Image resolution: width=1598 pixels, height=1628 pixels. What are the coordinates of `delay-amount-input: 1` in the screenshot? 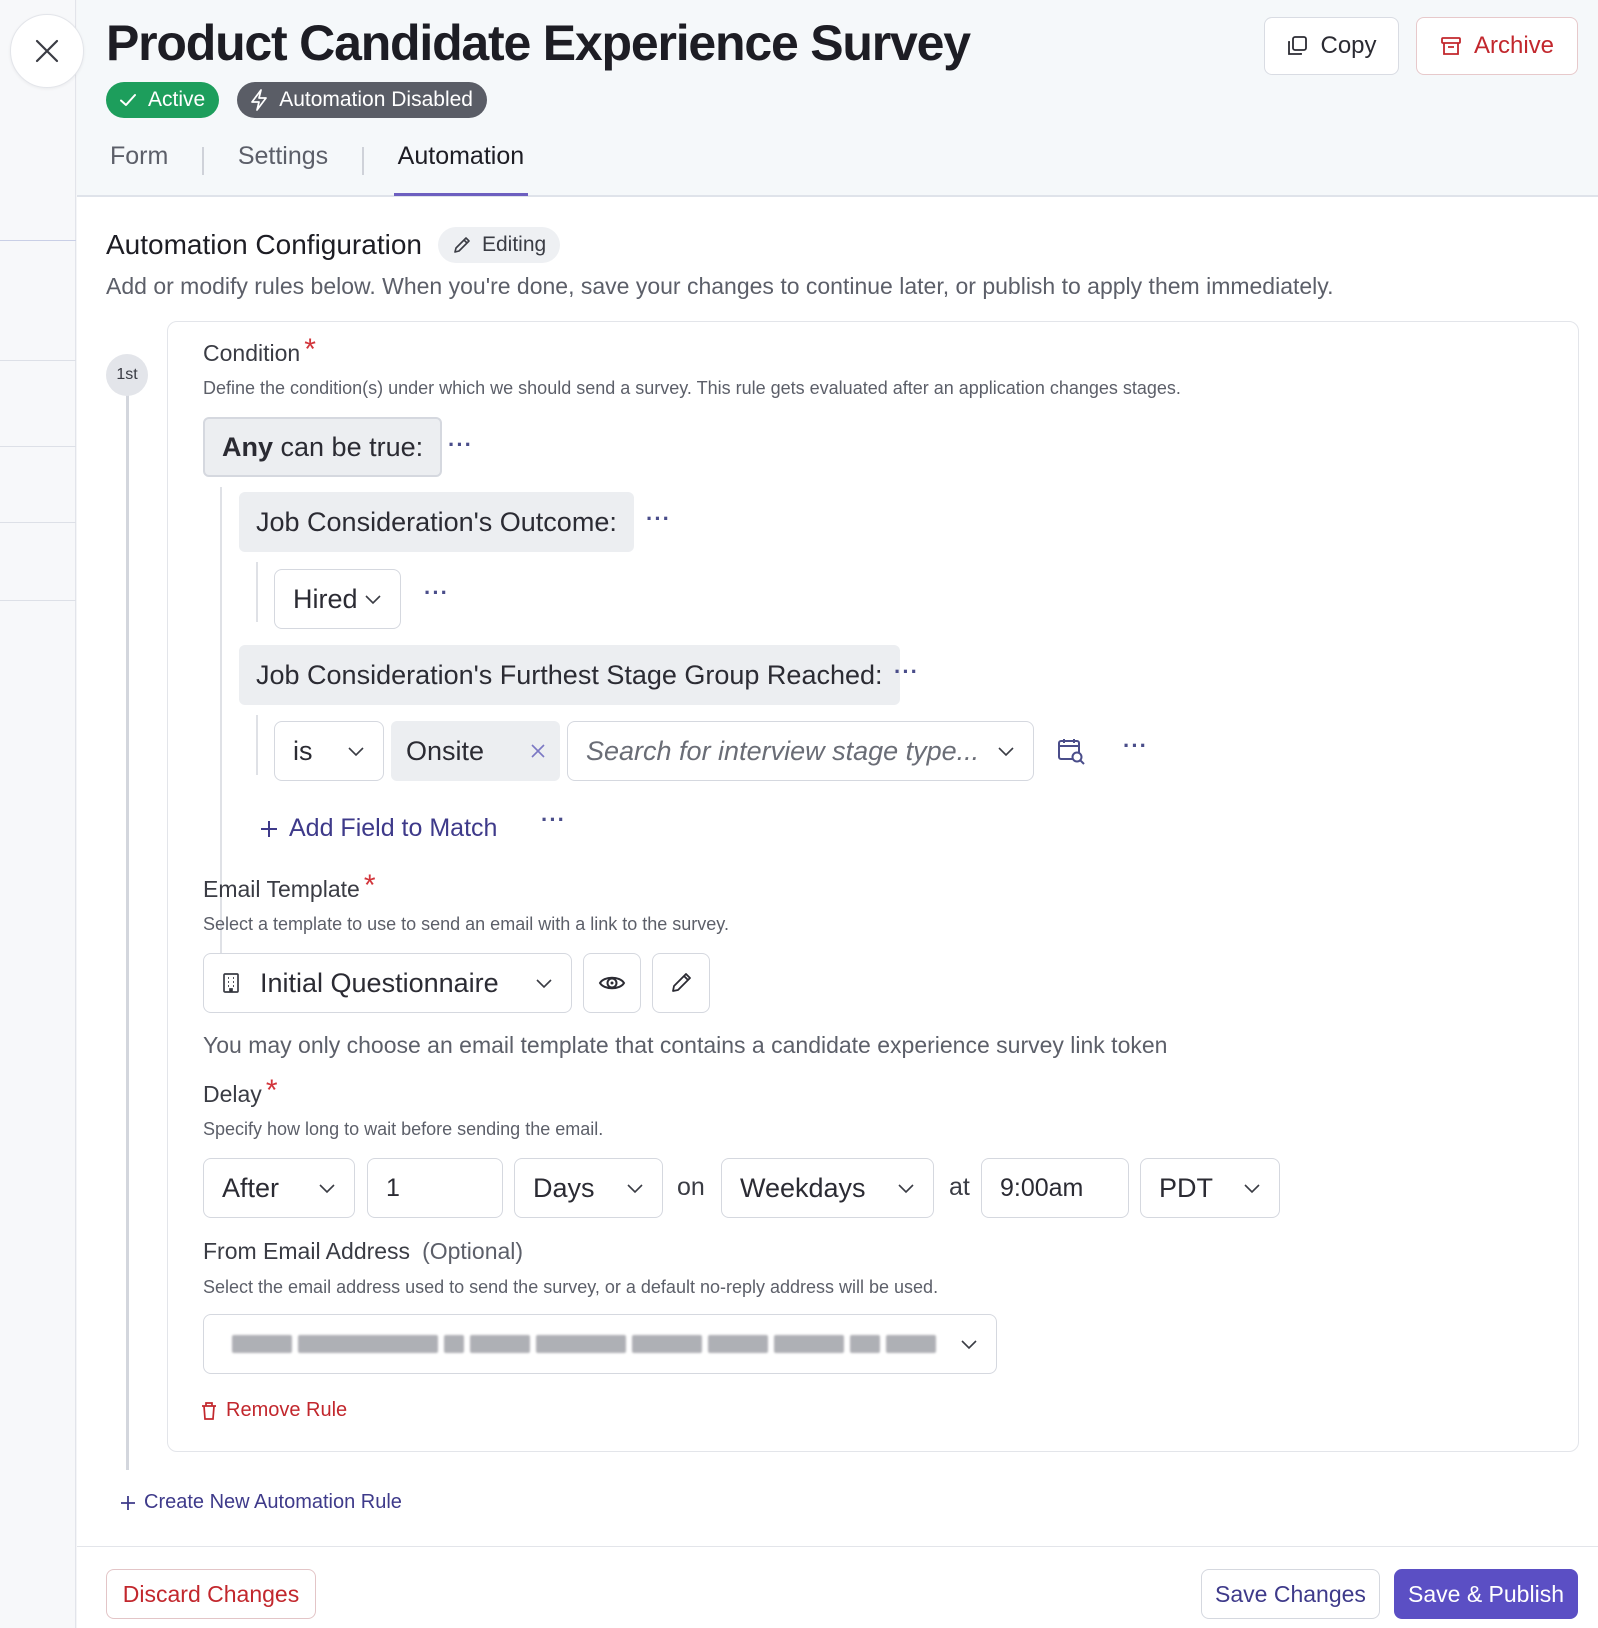 It's located at (435, 1188).